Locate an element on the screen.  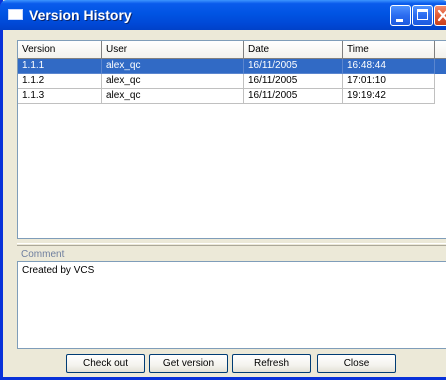
close-button: Close is located at coordinates (356, 363).